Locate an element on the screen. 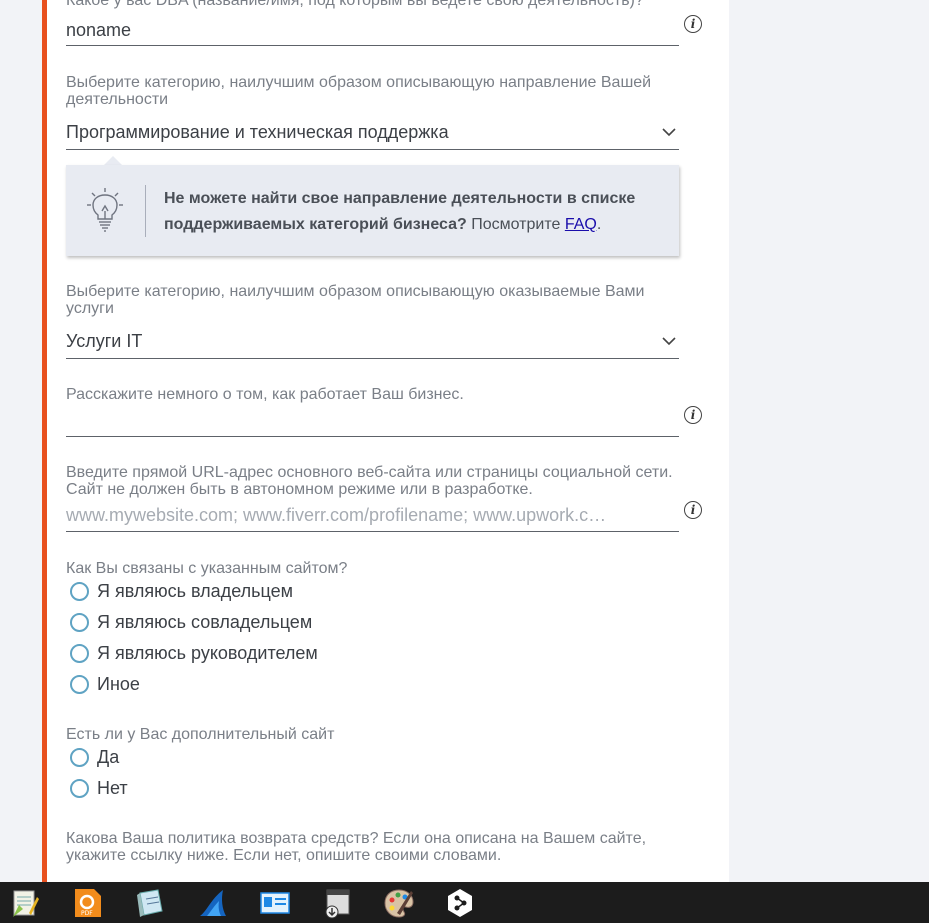  tip-separator is located at coordinates (145, 211).